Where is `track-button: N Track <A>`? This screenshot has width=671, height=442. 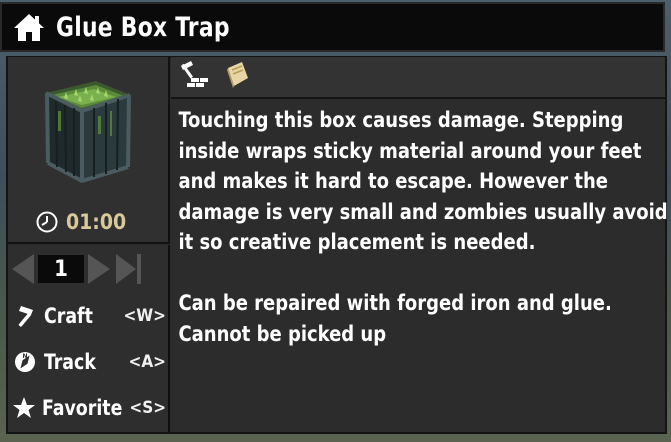
track-button: N Track <A> is located at coordinates (90, 362).